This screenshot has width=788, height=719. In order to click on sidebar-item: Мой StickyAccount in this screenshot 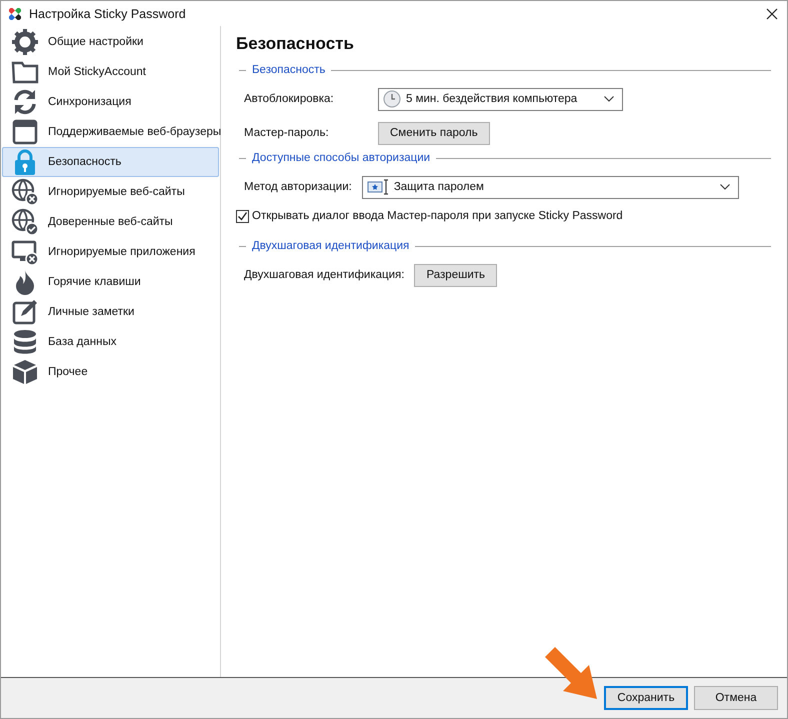, I will do `click(110, 72)`.